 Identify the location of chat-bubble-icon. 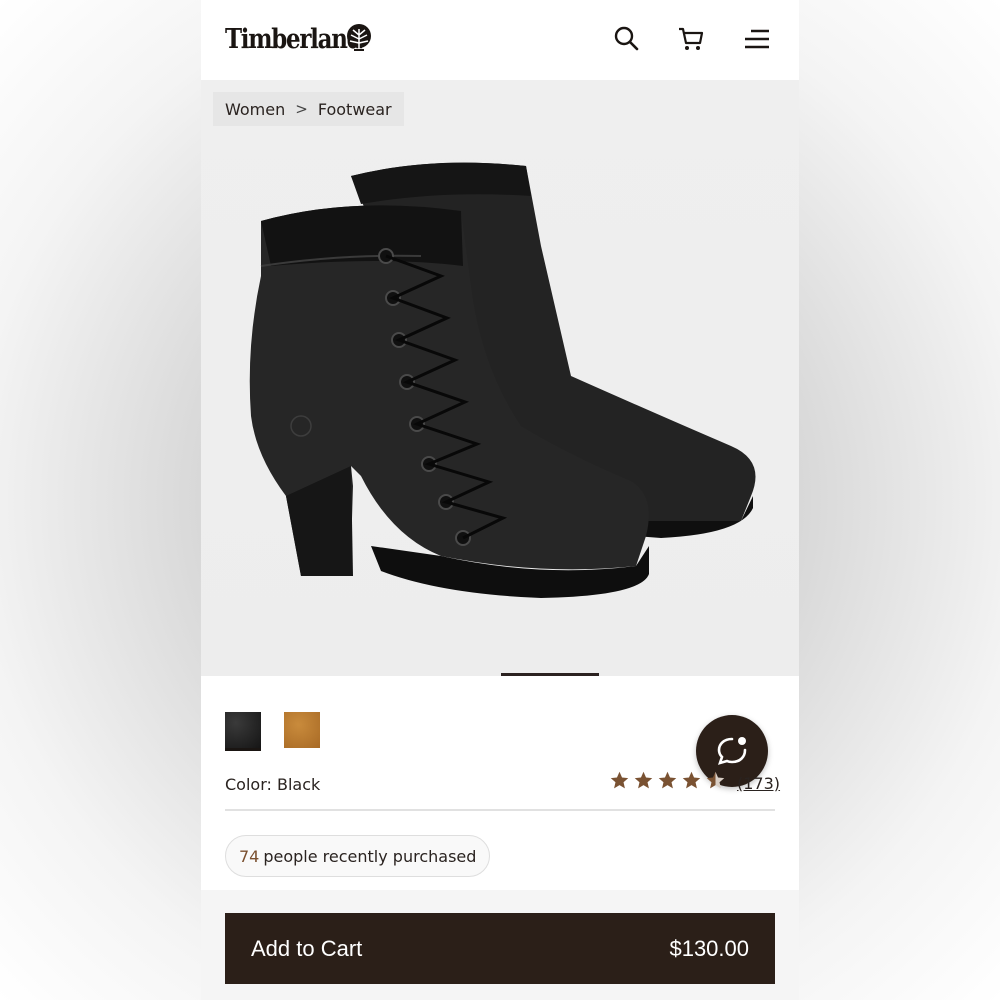
(732, 751).